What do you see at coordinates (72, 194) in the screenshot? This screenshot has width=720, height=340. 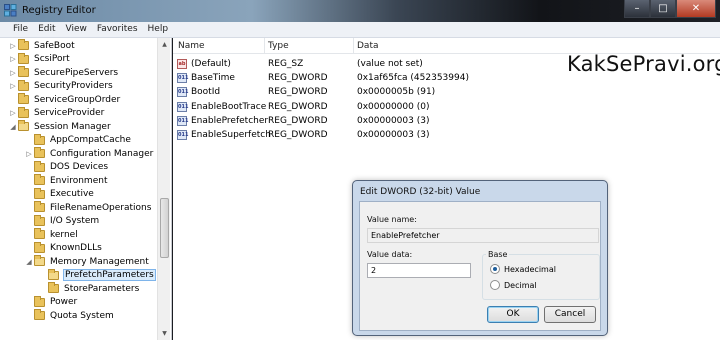 I see `tree-item-label: Executive` at bounding box center [72, 194].